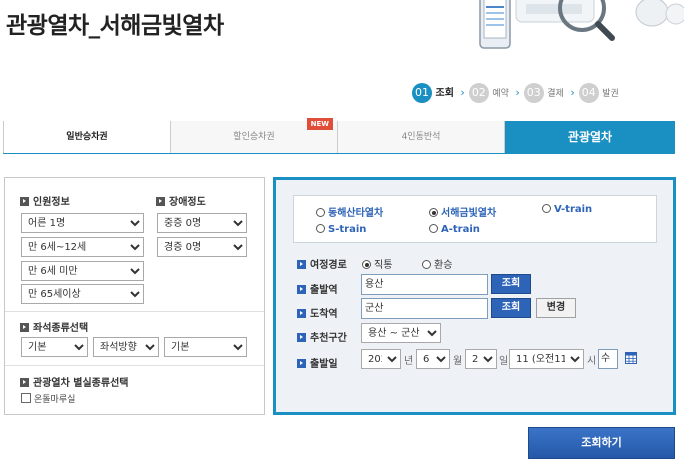  Describe the element at coordinates (458, 361) in the screenshot. I see `month-suffix: 월` at that location.